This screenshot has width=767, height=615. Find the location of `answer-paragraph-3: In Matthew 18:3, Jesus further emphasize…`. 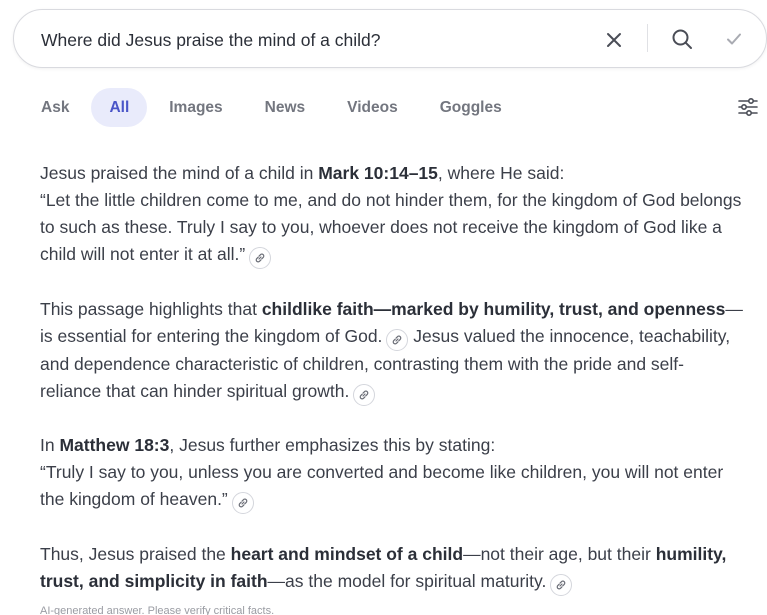

answer-paragraph-3: In Matthew 18:3, Jesus further emphasize… is located at coordinates (392, 473).